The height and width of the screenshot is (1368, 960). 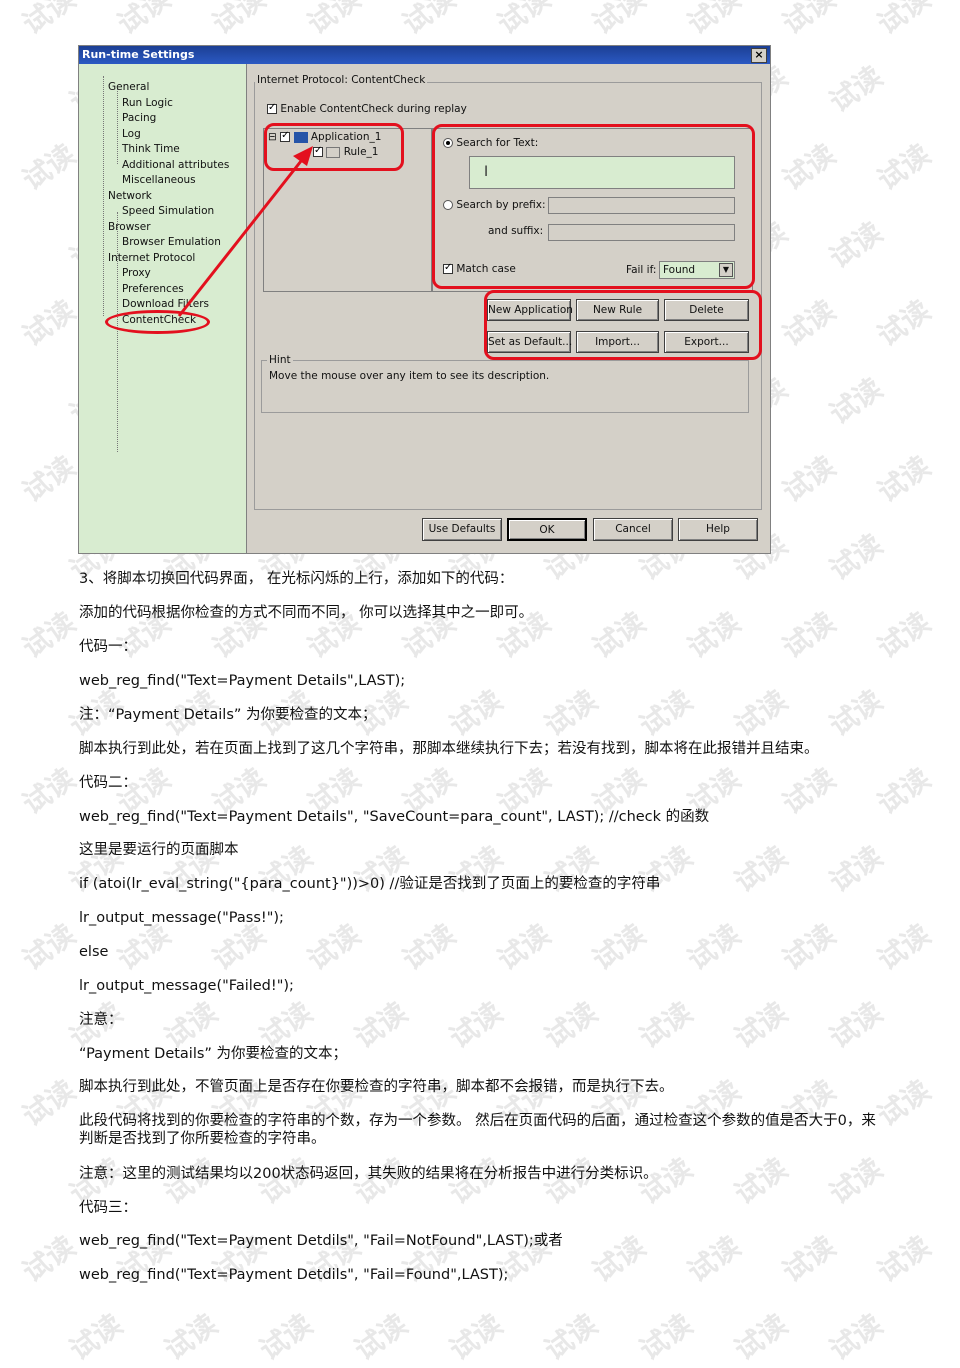 What do you see at coordinates (108, 1208) in the screenshot?
I see `heading-code-three: 代码三：` at bounding box center [108, 1208].